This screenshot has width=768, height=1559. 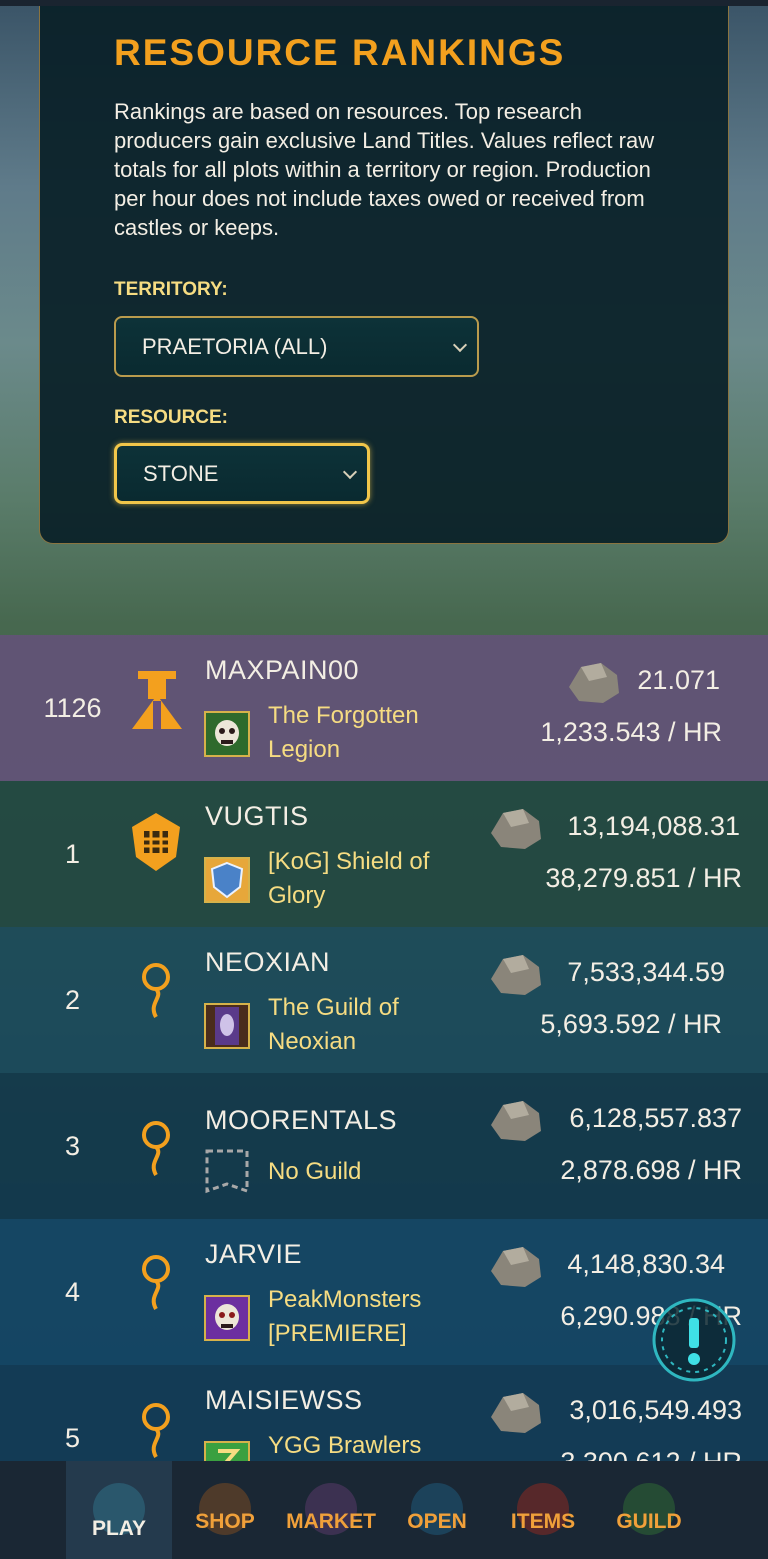 I want to click on bottom-nav: PLAY SHOP MARKET OPEN ITEMS GUILD, so click(x=384, y=1510).